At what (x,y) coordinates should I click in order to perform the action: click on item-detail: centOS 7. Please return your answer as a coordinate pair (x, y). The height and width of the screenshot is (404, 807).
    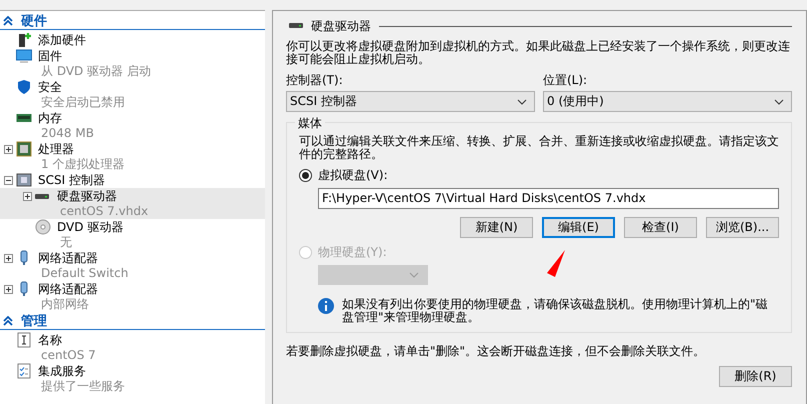
    Looking at the image, I should click on (68, 355).